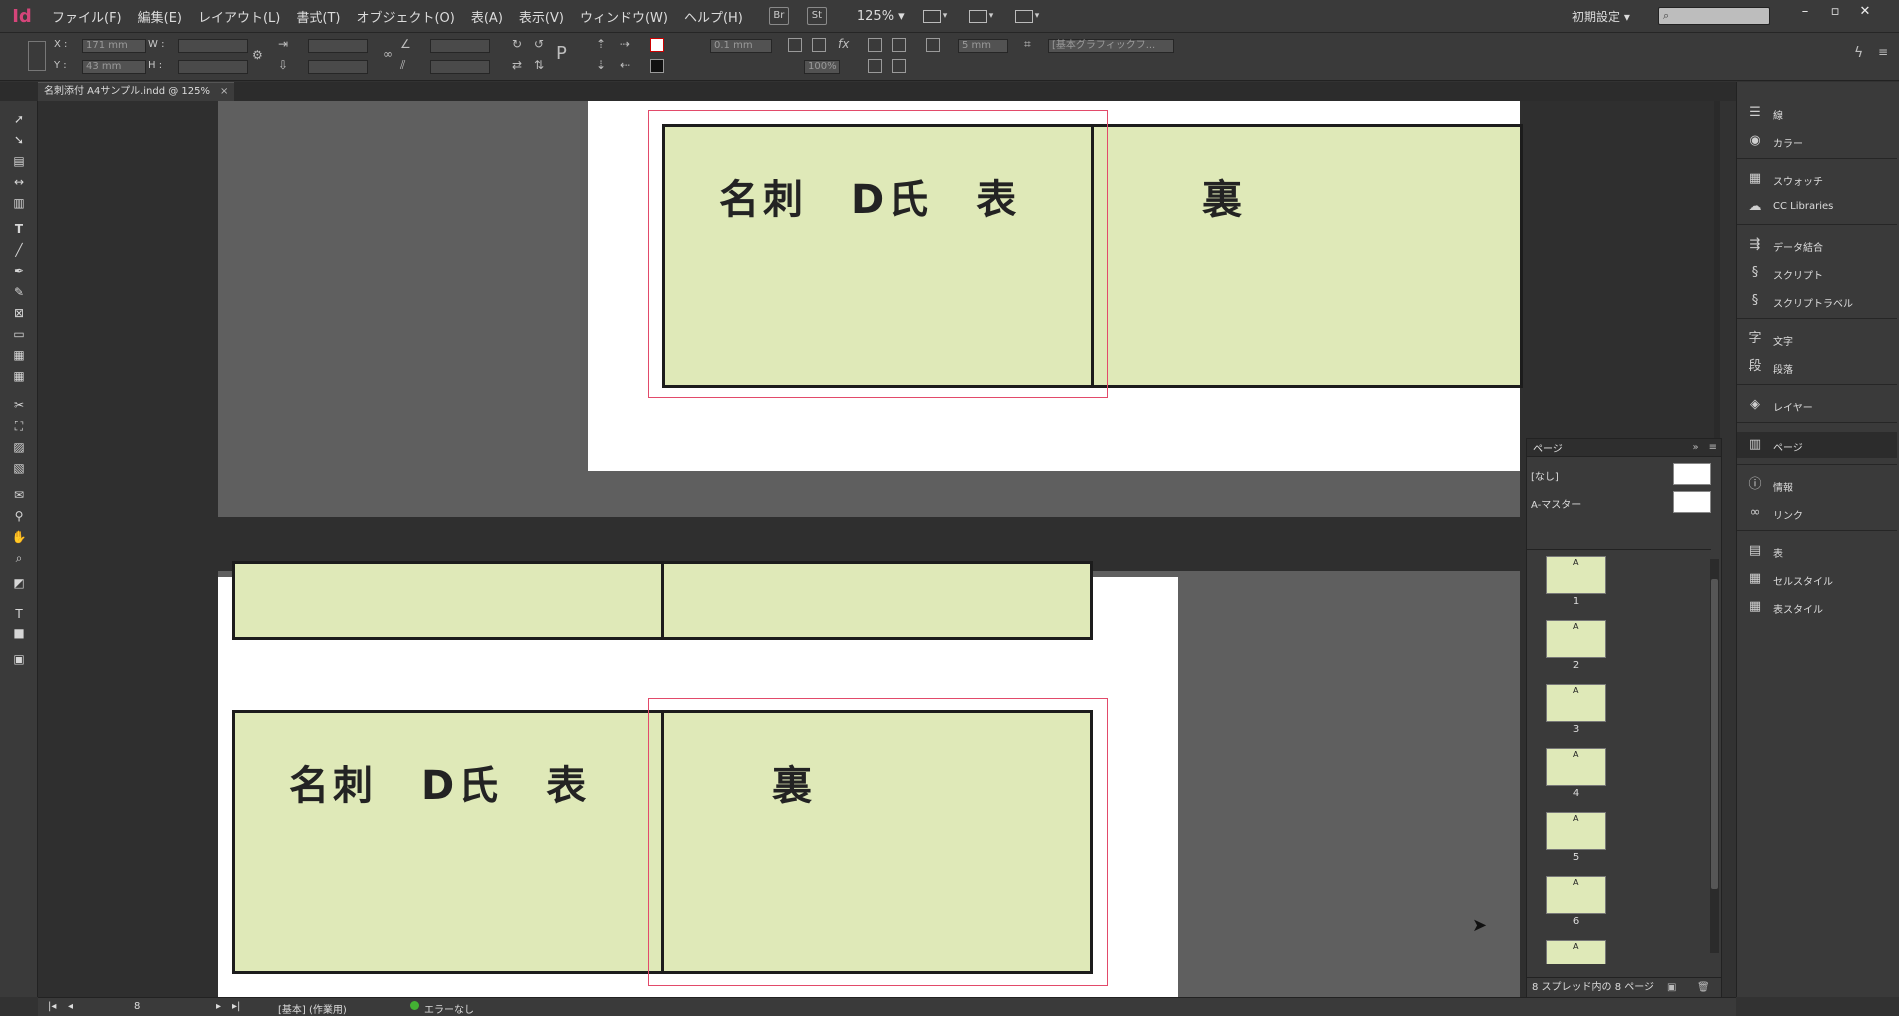 This screenshot has width=1899, height=1016. What do you see at coordinates (1576, 575) in the screenshot?
I see `page-thumb-1: A` at bounding box center [1576, 575].